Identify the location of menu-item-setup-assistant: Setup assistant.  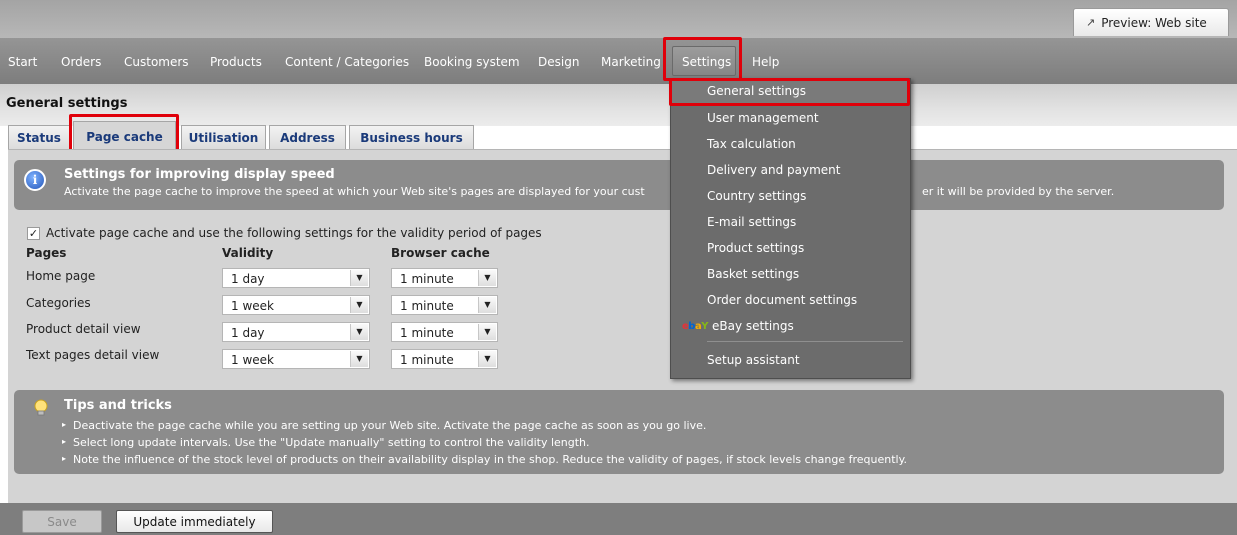
(753, 360).